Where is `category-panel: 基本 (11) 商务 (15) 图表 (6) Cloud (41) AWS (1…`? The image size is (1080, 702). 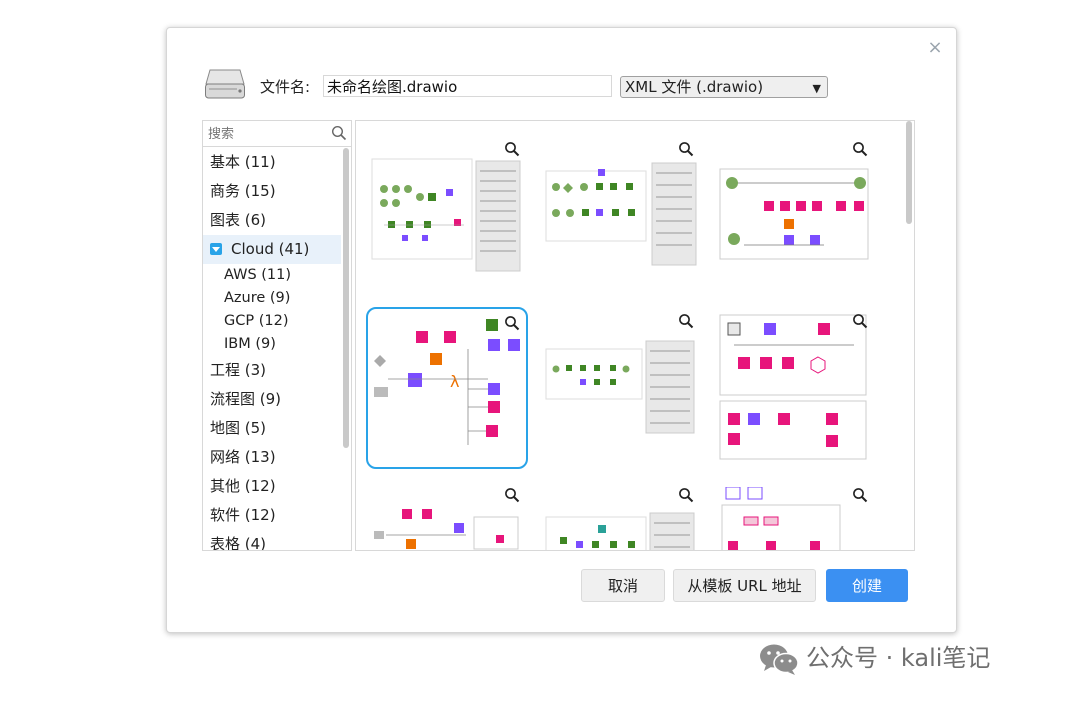
category-panel: 基本 (11) 商务 (15) 图表 (6) Cloud (41) AWS (1… is located at coordinates (277, 335).